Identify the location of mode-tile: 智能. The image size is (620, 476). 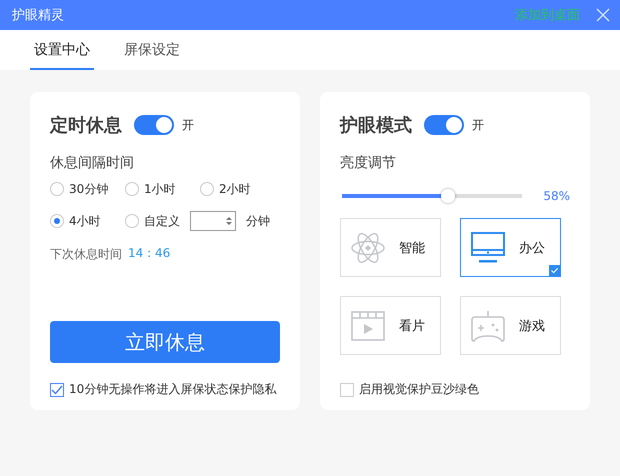
(390, 247).